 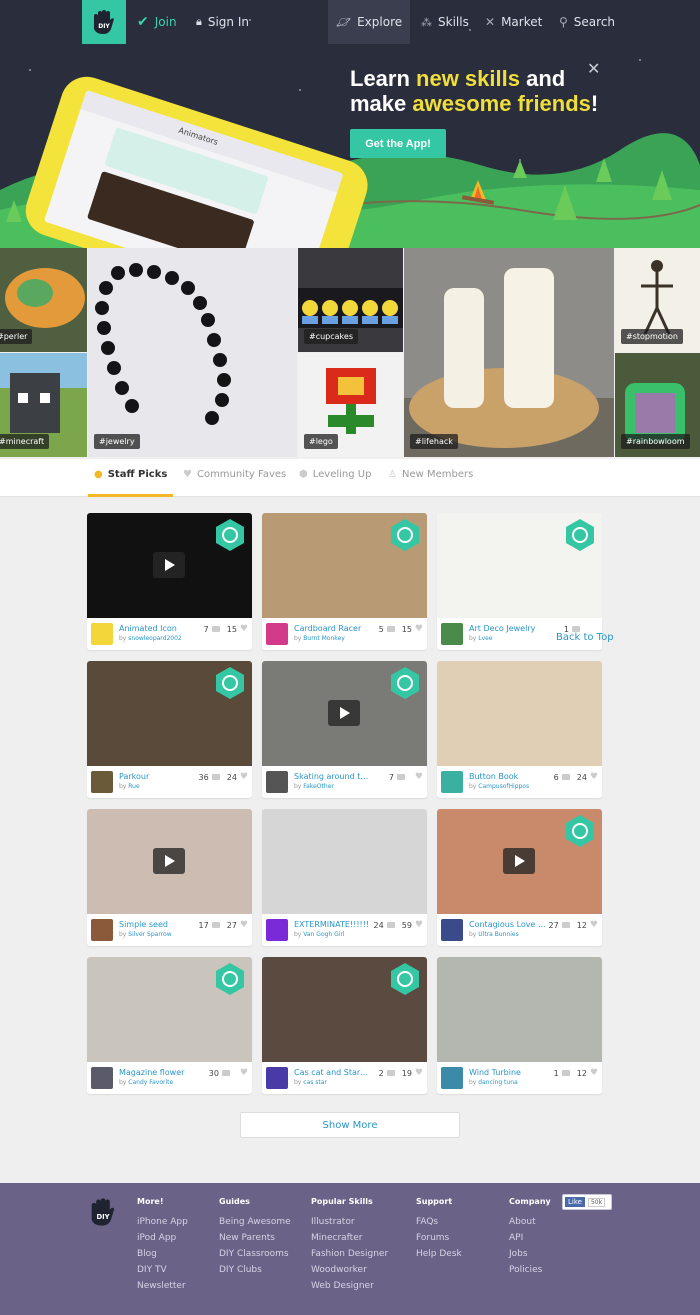 I want to click on card-author: by FakeOther, so click(x=314, y=786).